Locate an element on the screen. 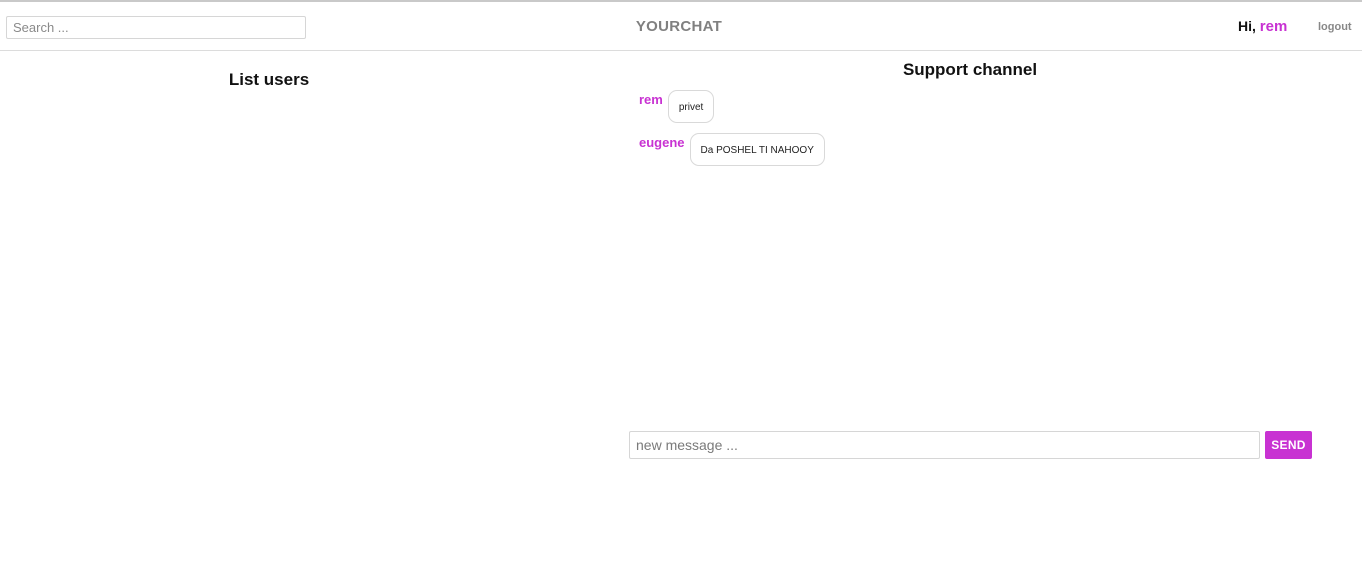  app-brand: YOURCHAT is located at coordinates (679, 26).